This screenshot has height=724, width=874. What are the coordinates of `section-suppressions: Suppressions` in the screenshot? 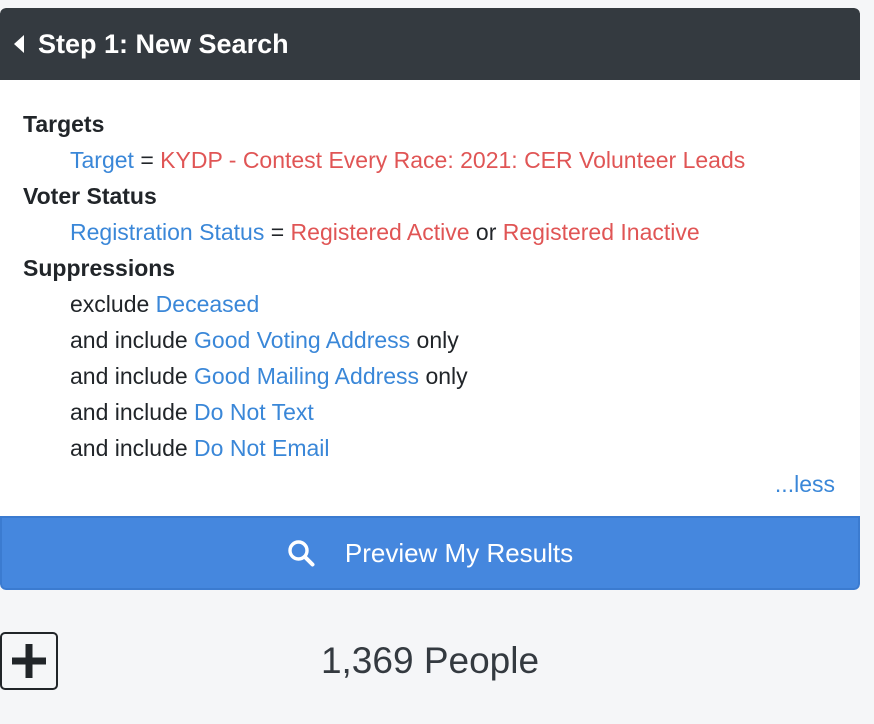 It's located at (99, 268).